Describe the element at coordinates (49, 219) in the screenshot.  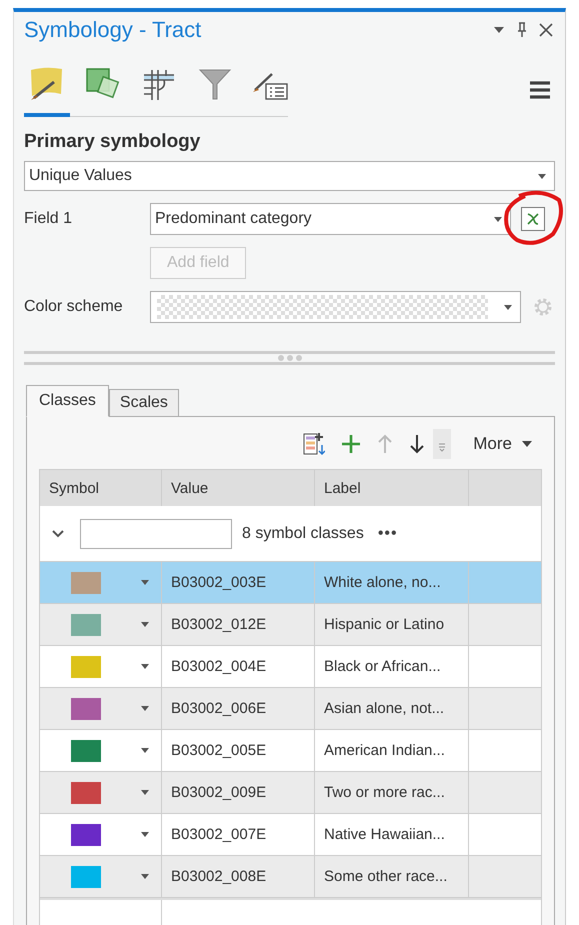
I see `field-label: Field 1` at that location.